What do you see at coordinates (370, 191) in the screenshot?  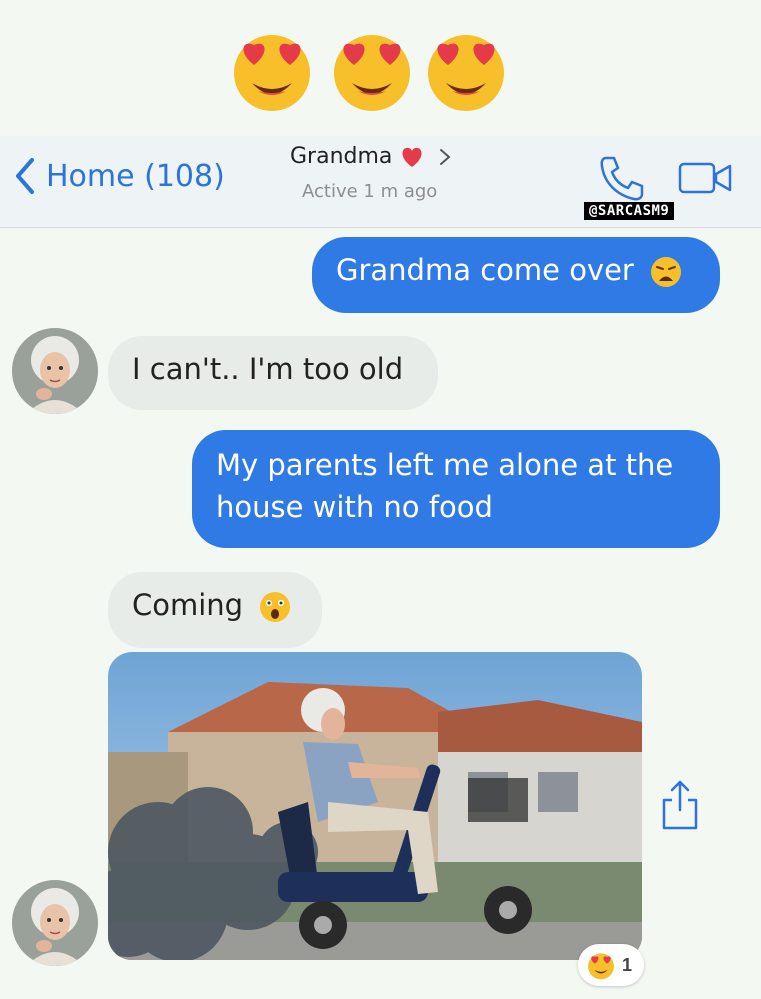 I see `active-status: Active 1 m ago` at bounding box center [370, 191].